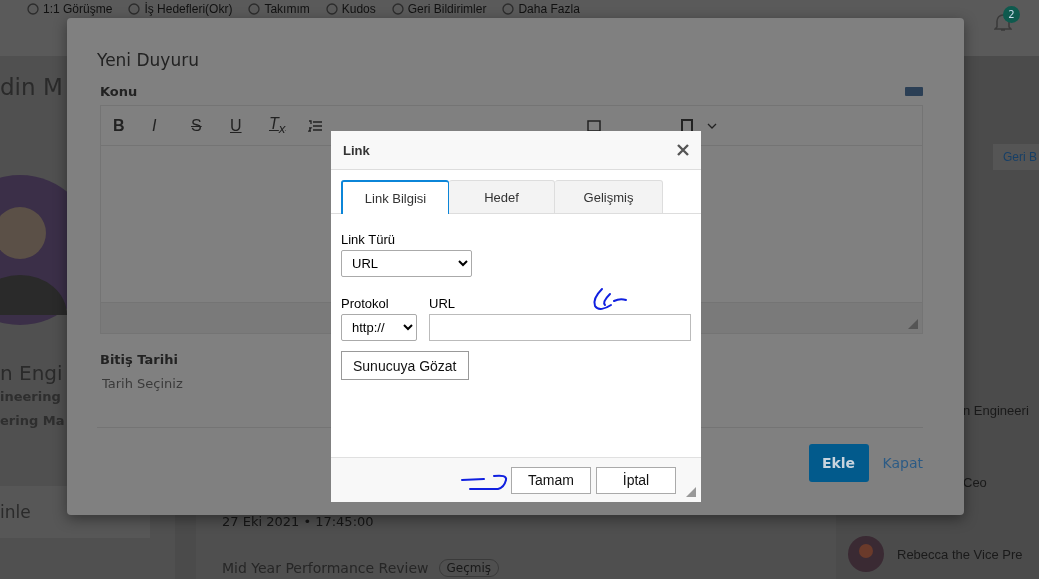 The image size is (1039, 579). I want to click on dialog-tab: Gelişmiş, so click(609, 197).